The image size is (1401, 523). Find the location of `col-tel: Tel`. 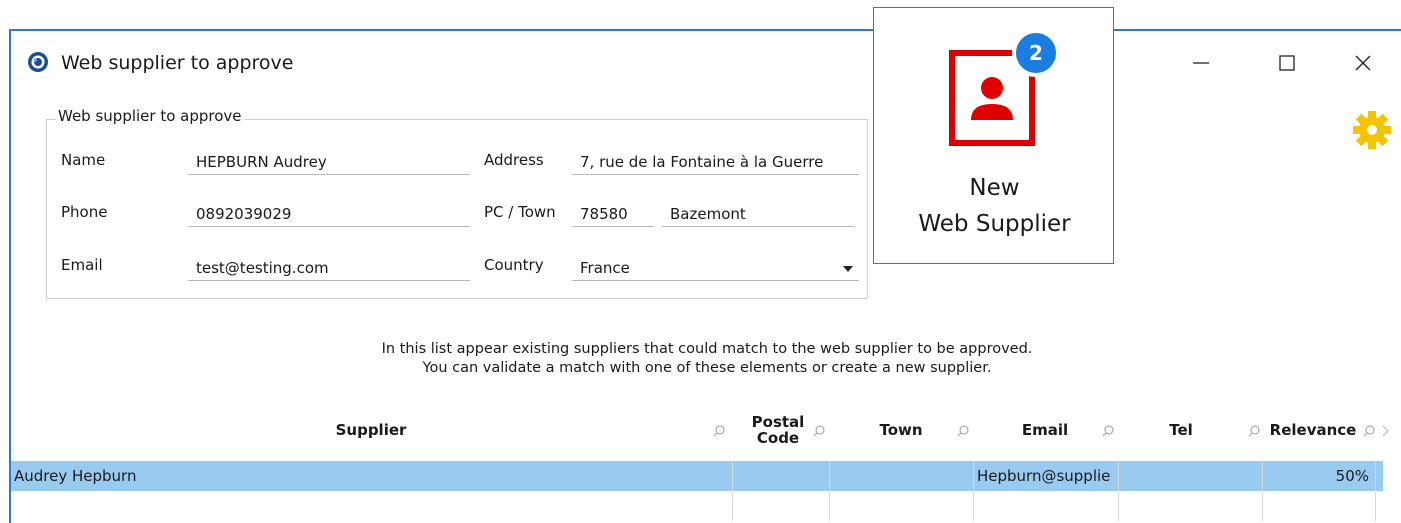

col-tel: Tel is located at coordinates (1181, 430).